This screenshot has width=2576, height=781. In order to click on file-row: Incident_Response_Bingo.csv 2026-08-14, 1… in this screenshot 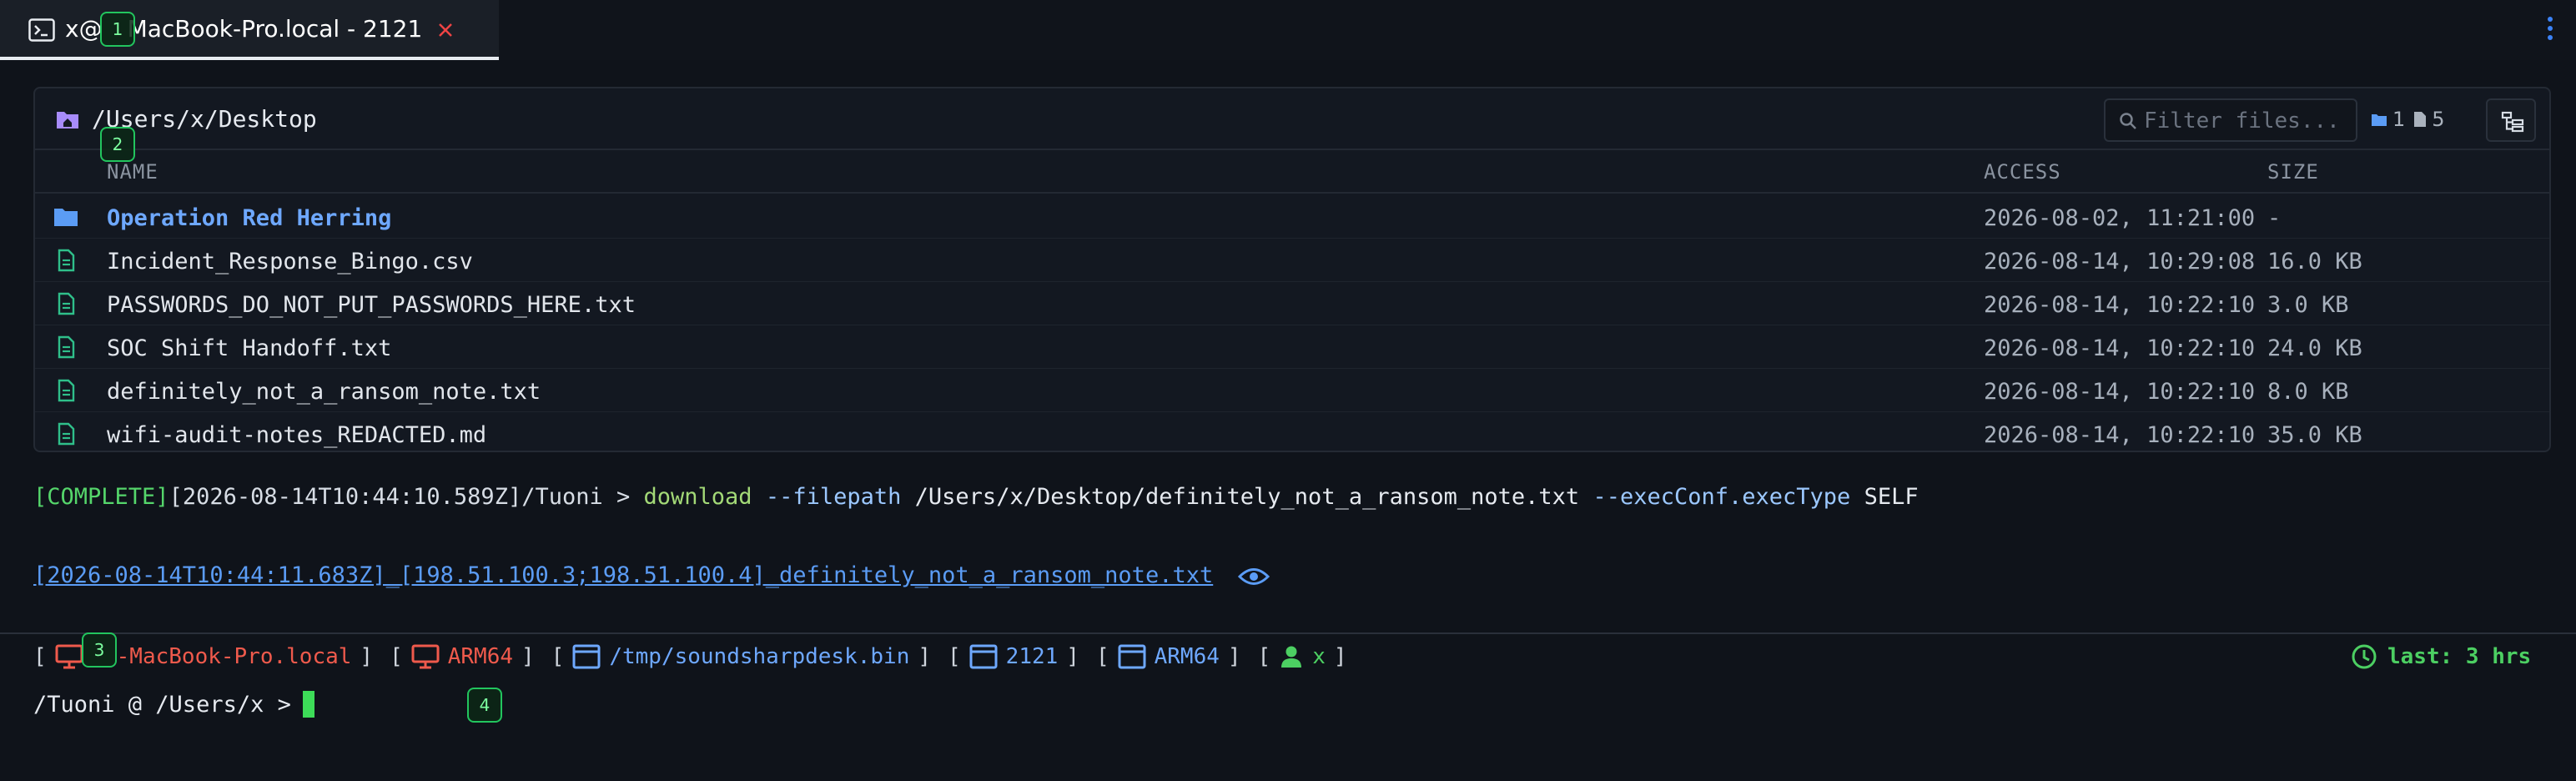, I will do `click(1292, 260)`.